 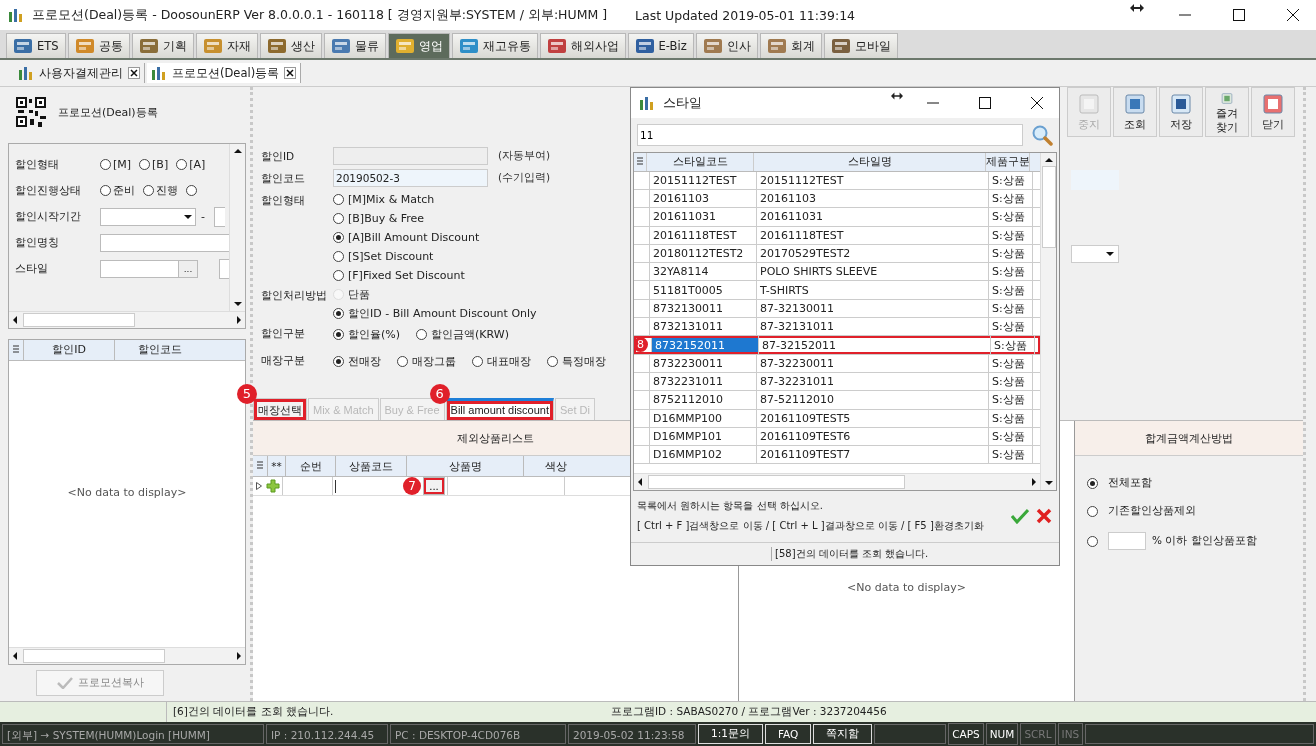 I want to click on module-tab: ETS, so click(x=36, y=45).